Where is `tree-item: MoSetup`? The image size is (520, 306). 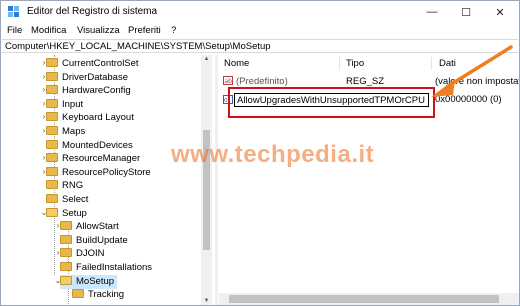 tree-item: MoSetup is located at coordinates (89, 281).